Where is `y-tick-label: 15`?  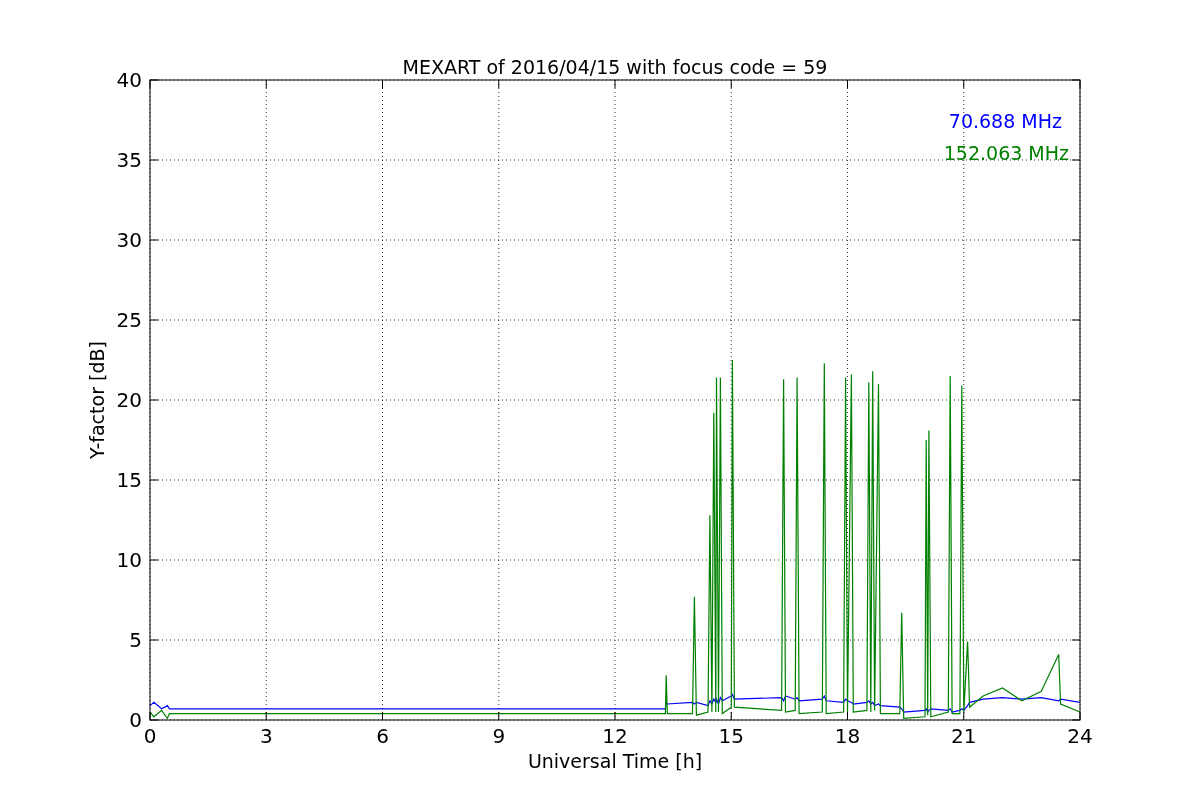 y-tick-label: 15 is located at coordinates (129, 480).